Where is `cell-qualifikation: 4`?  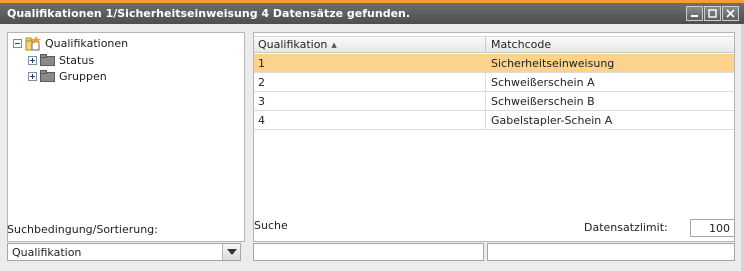
cell-qualifikation: 4 is located at coordinates (370, 120).